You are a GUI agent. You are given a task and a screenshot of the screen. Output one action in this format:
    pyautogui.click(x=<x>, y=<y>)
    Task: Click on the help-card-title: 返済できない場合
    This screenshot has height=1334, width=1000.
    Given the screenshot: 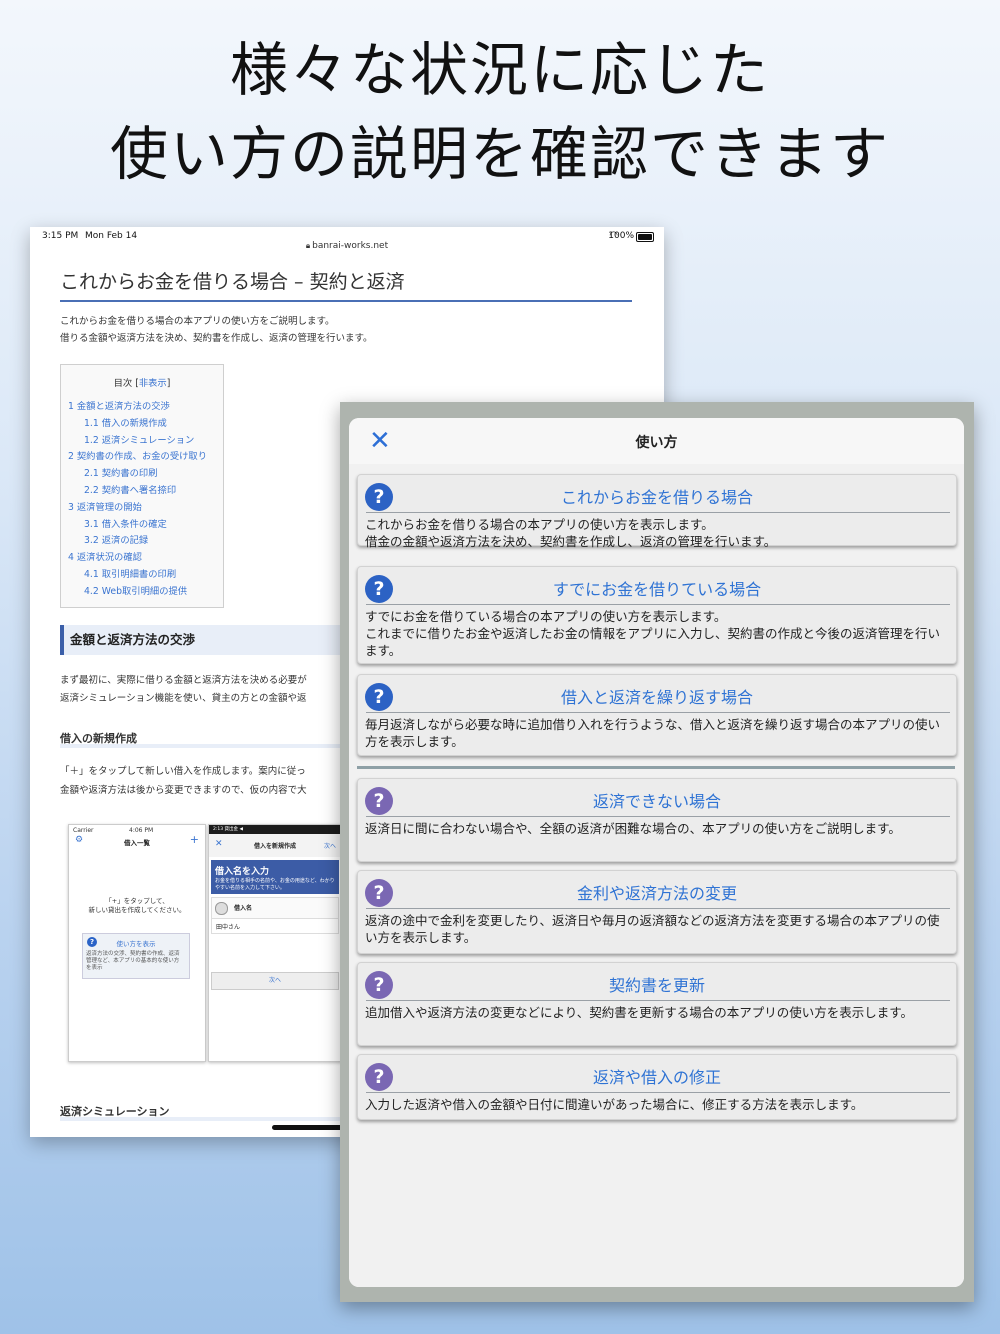 What is the action you would take?
    pyautogui.click(x=656, y=801)
    